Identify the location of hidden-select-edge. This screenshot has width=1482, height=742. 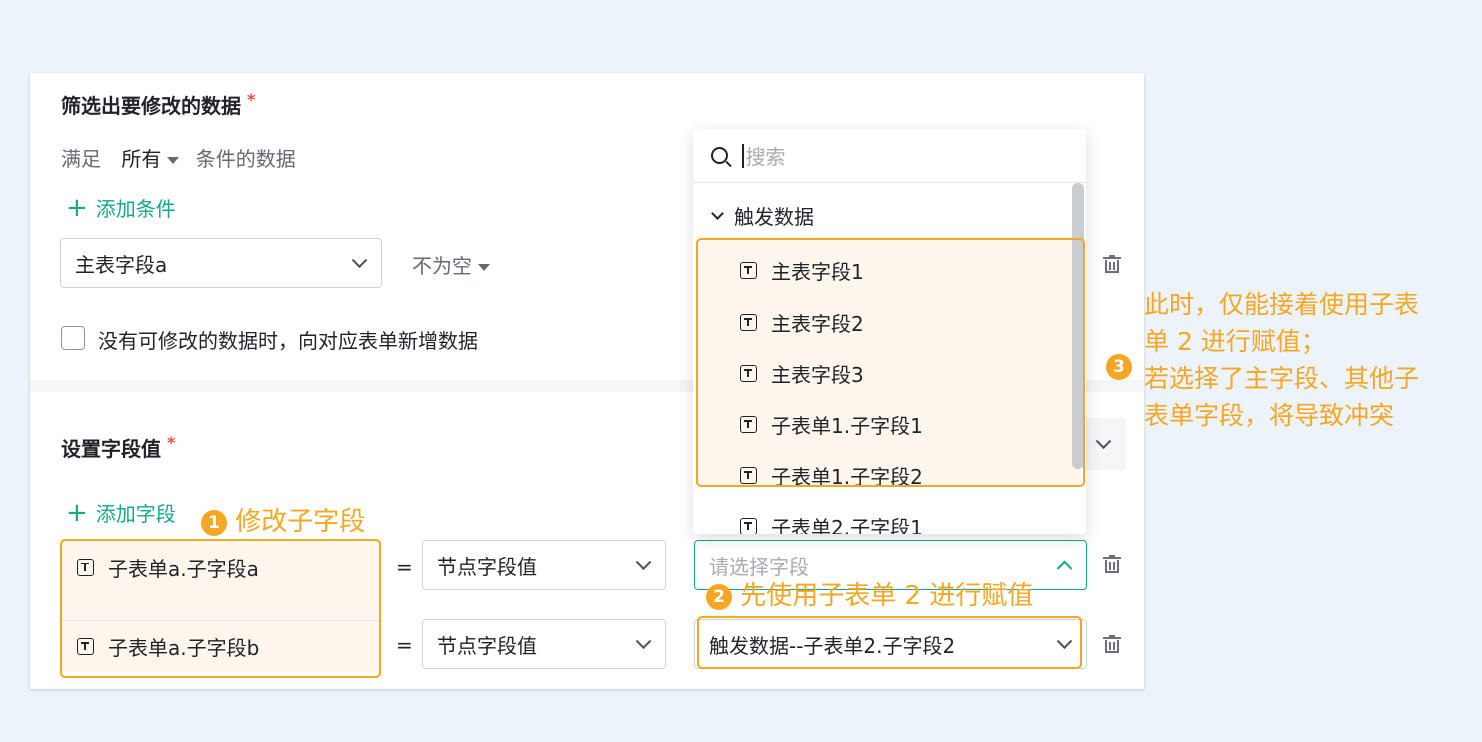
(1103, 444).